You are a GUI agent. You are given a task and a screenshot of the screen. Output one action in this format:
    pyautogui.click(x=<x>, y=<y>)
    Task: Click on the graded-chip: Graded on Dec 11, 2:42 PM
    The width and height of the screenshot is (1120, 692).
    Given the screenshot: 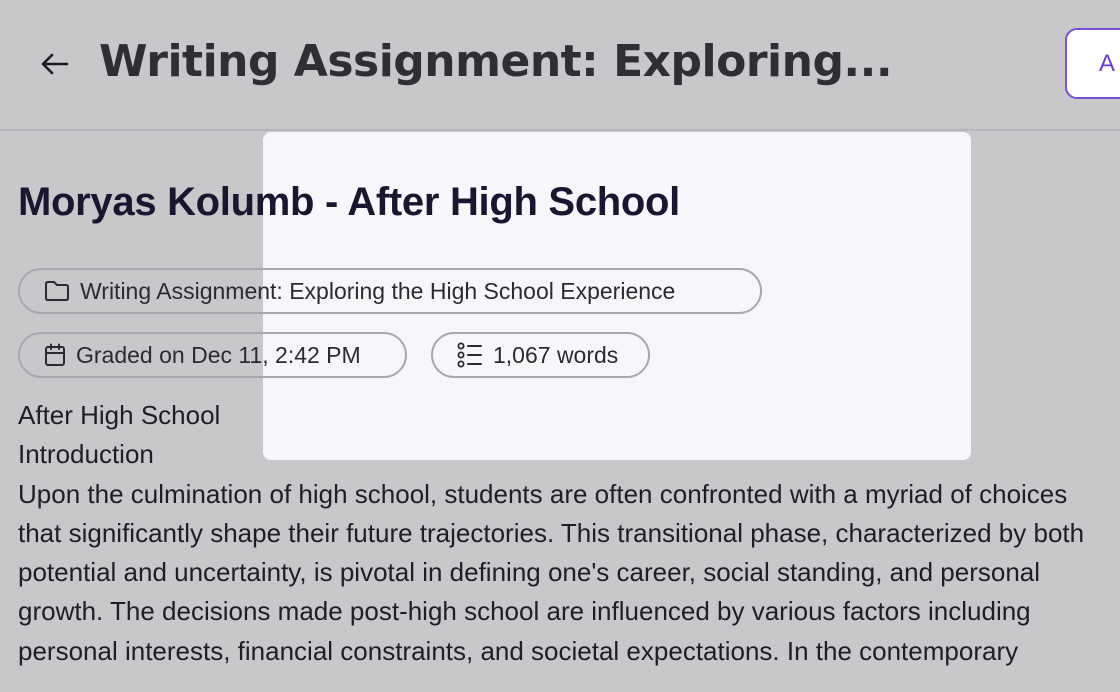 What is the action you would take?
    pyautogui.click(x=212, y=355)
    